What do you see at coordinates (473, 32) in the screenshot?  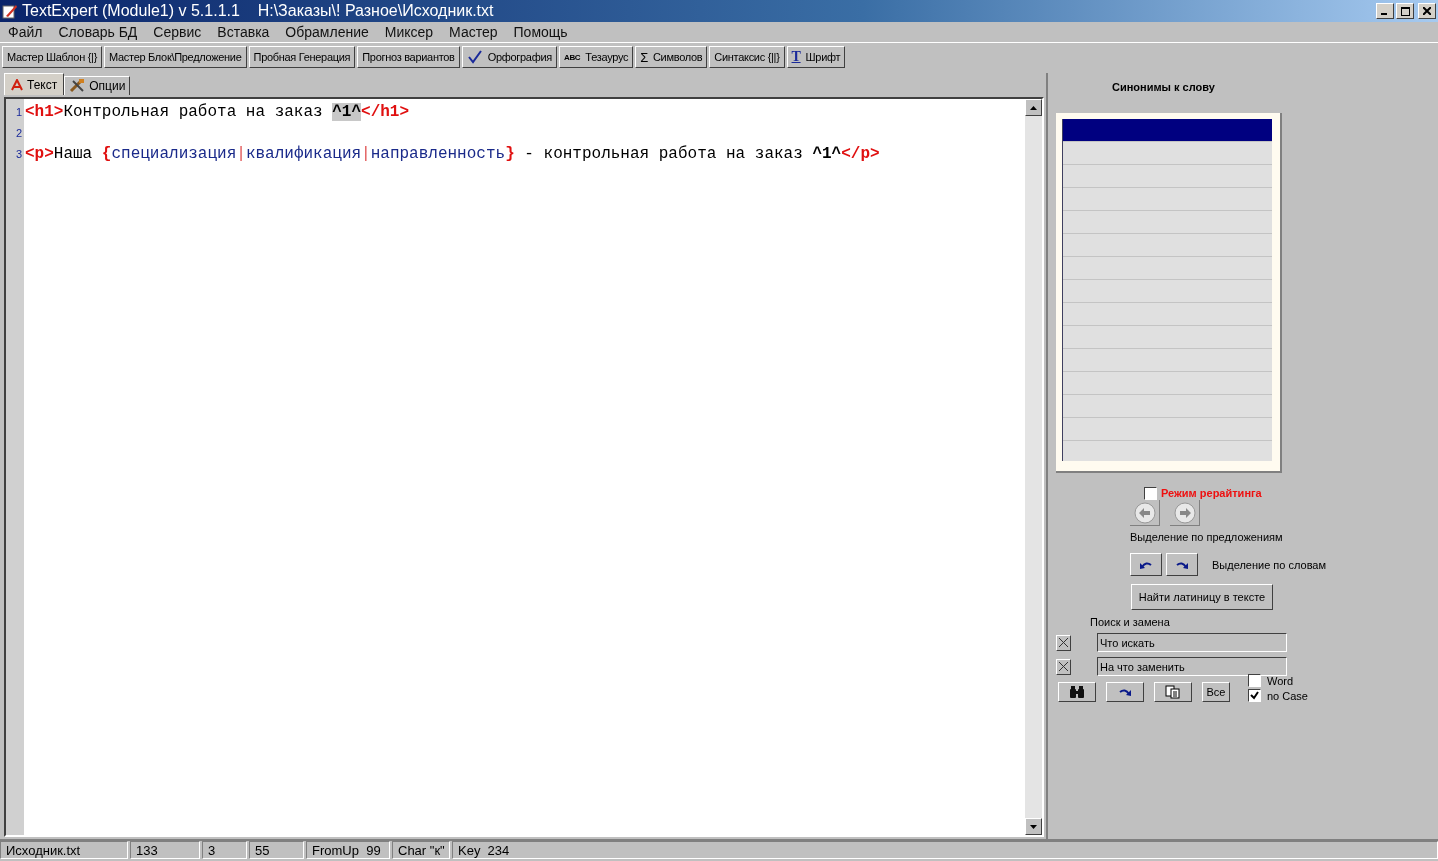 I see `menu-item: Мастер` at bounding box center [473, 32].